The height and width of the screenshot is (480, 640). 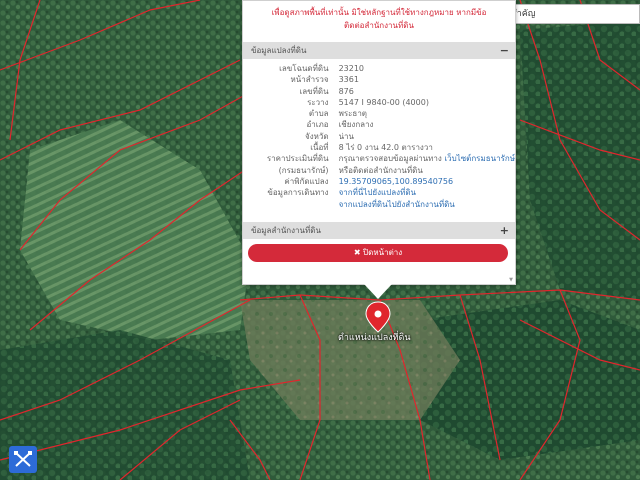 I want to click on popup-pointer, so click(x=378, y=291).